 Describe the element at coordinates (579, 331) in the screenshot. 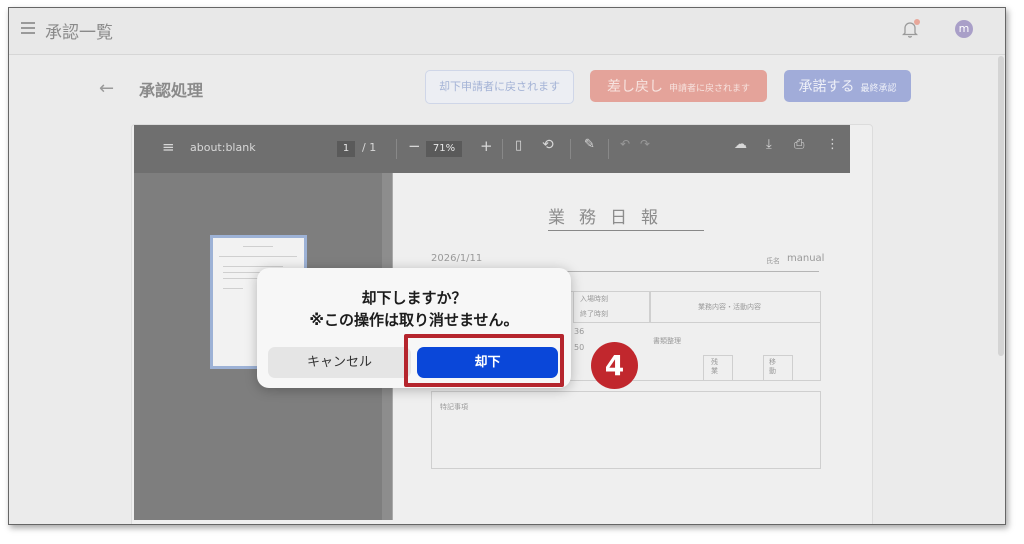

I see `time-a: 36` at that location.